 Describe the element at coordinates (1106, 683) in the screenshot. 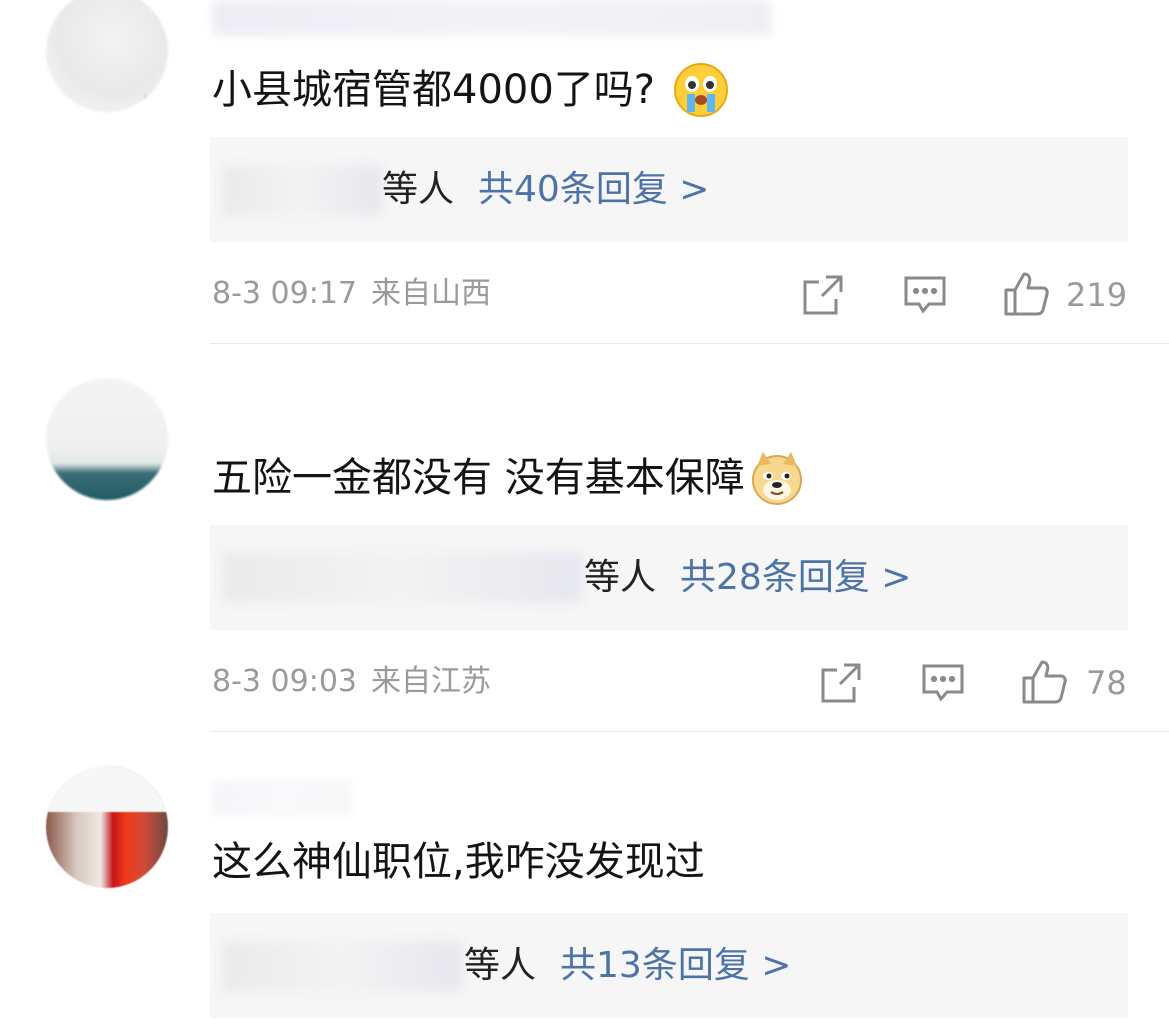

I see `like-count: 78` at that location.